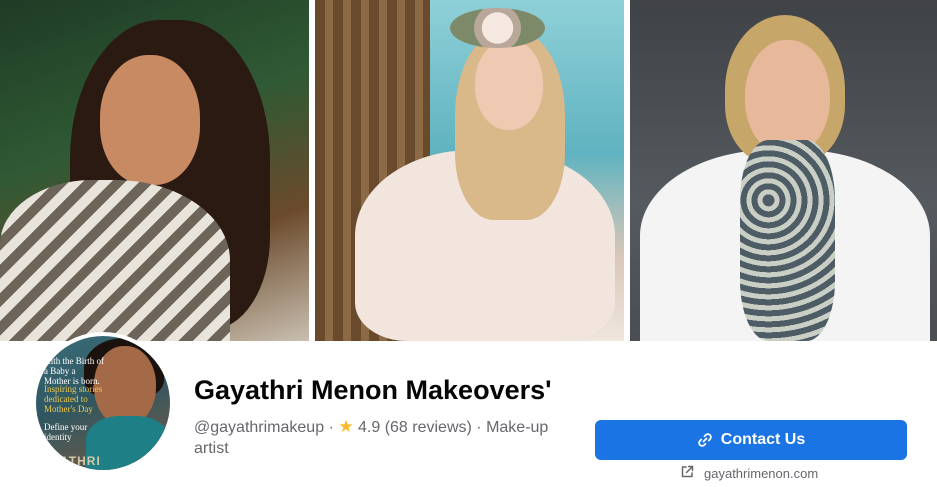  What do you see at coordinates (705, 440) in the screenshot?
I see `link-icon` at bounding box center [705, 440].